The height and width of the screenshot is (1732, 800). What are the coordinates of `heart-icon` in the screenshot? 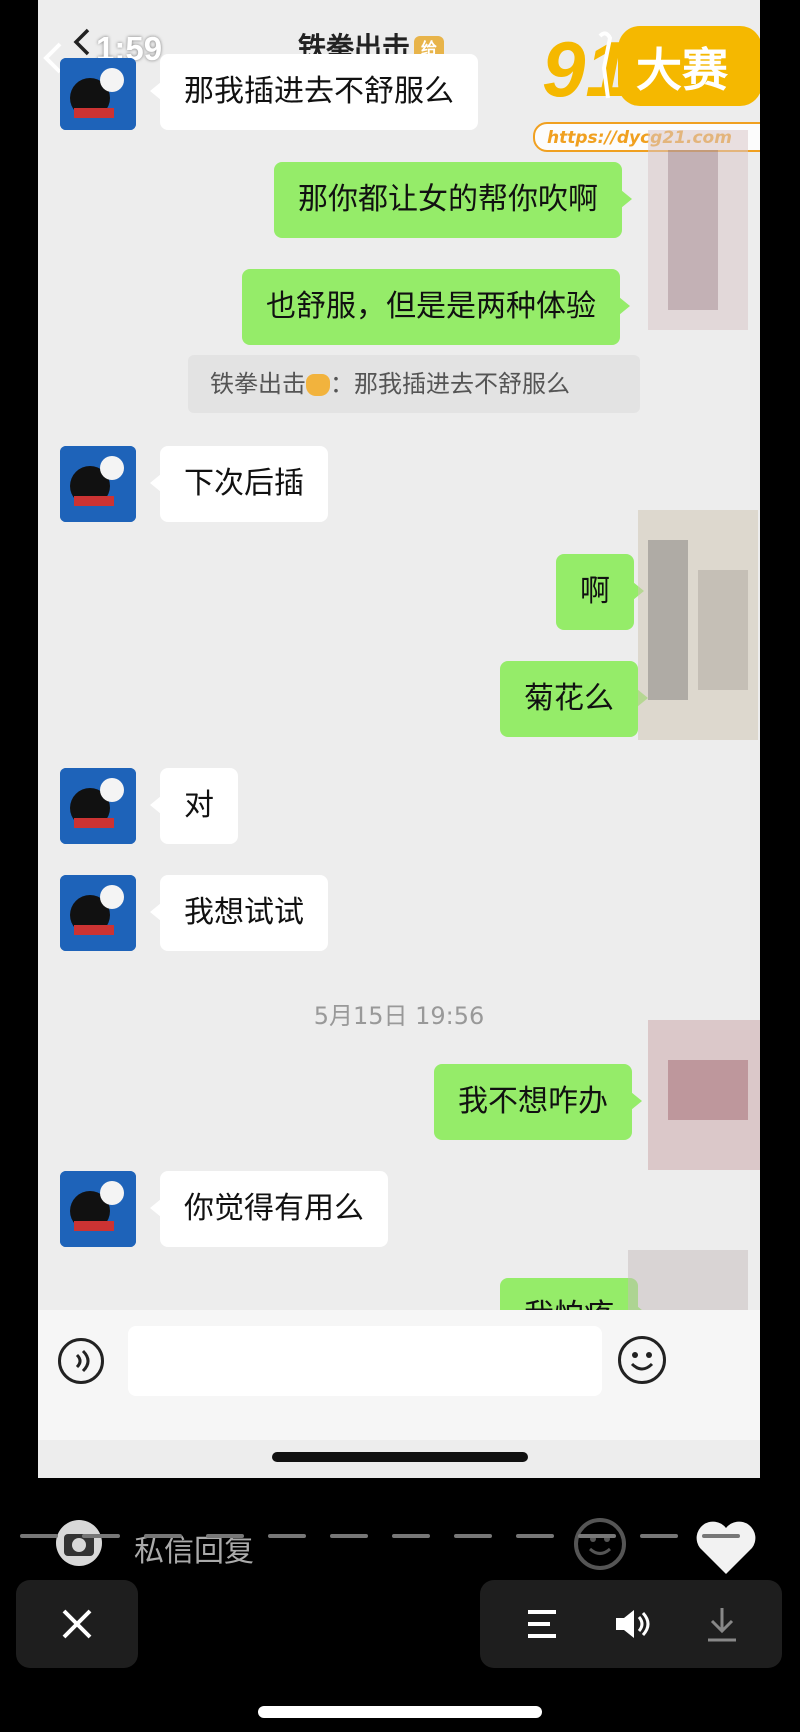 It's located at (726, 1547).